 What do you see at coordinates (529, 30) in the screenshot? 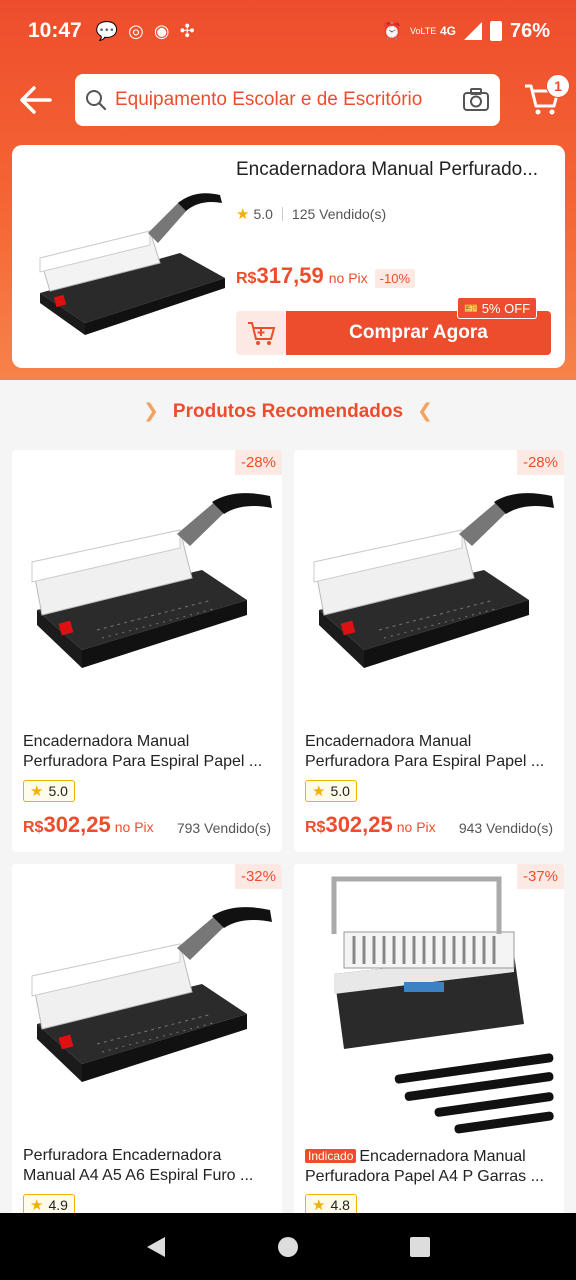
I see `battery-percent: 76%` at bounding box center [529, 30].